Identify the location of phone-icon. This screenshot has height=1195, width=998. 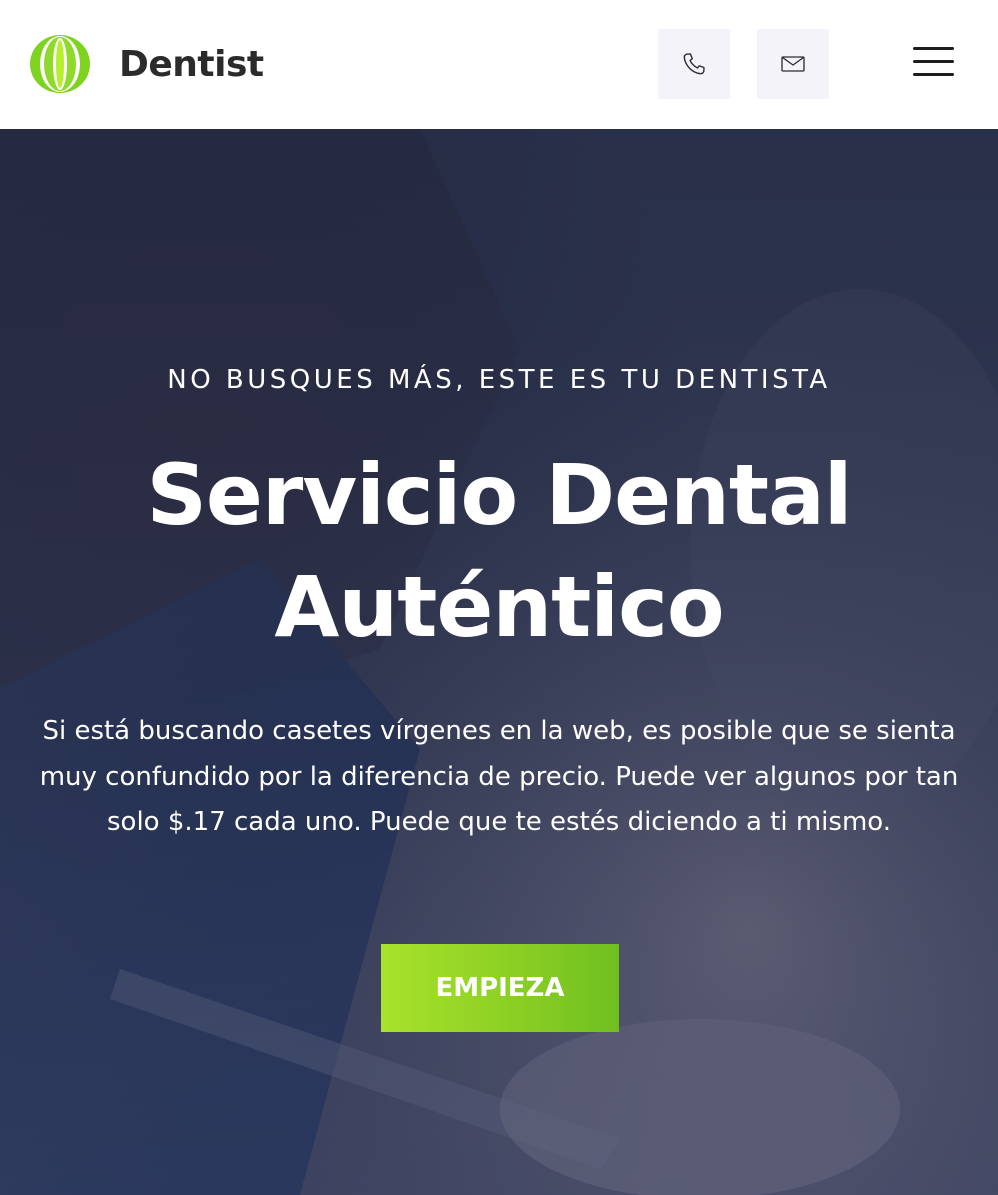
(694, 64).